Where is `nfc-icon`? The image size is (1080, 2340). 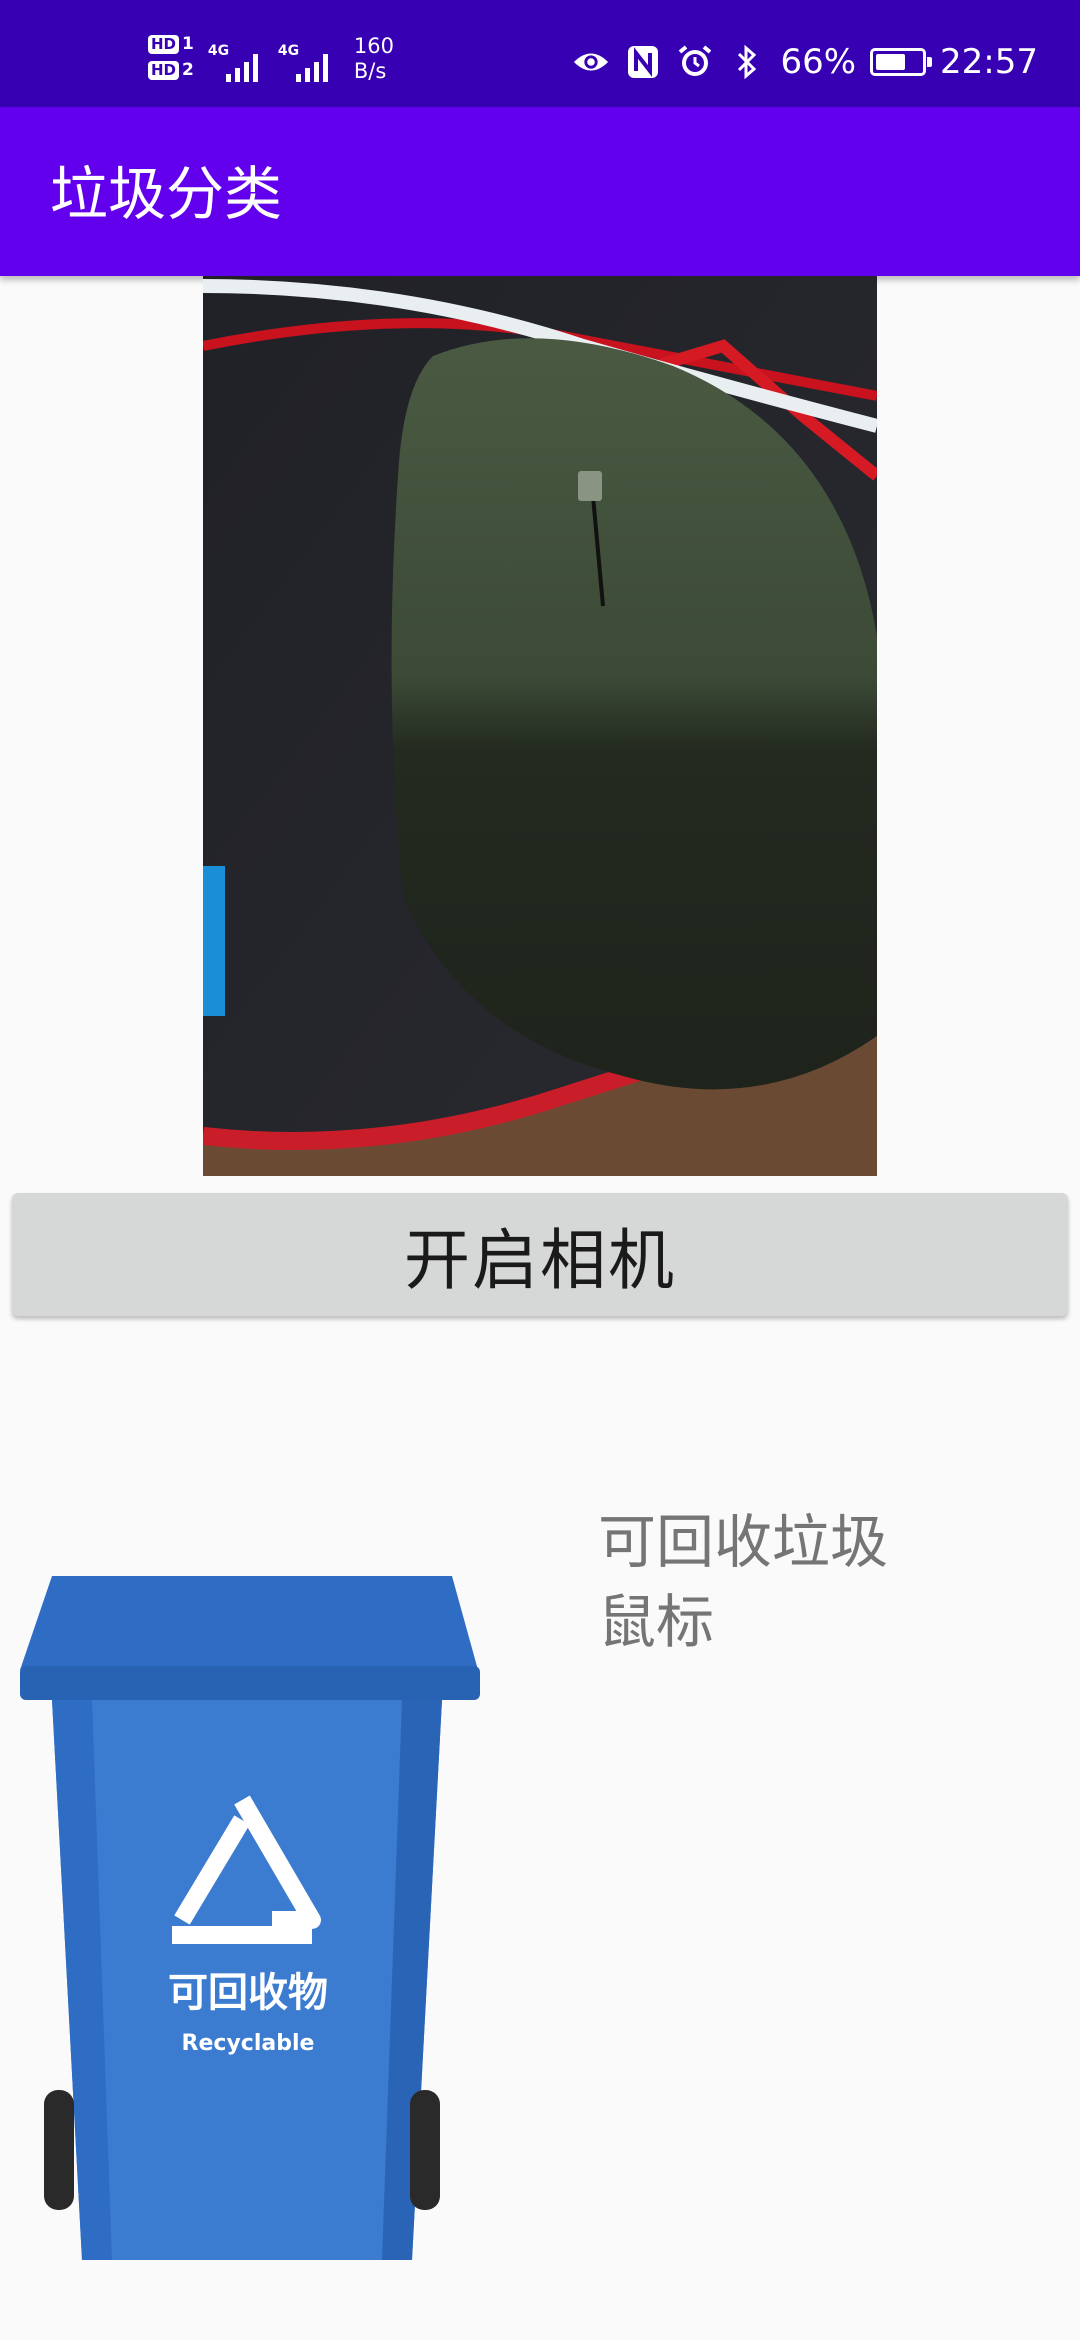 nfc-icon is located at coordinates (643, 62).